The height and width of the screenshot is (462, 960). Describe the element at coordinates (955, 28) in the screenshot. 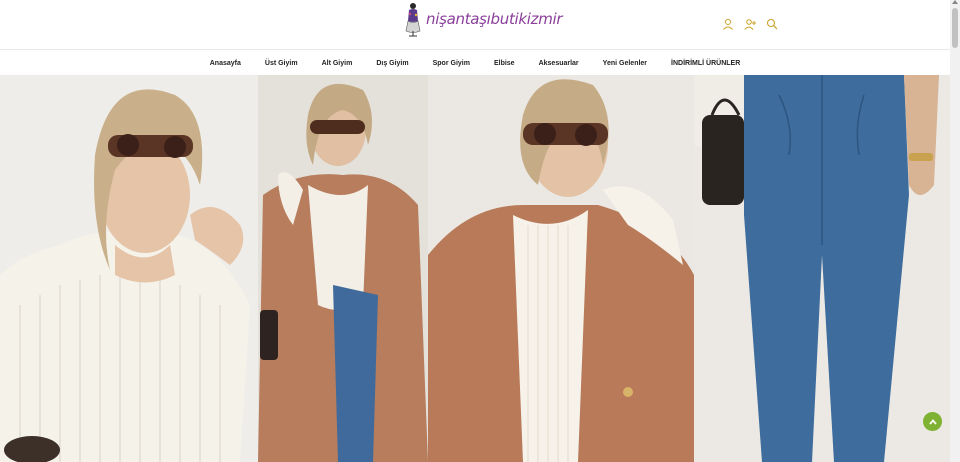

I see `scroll-thumb` at that location.